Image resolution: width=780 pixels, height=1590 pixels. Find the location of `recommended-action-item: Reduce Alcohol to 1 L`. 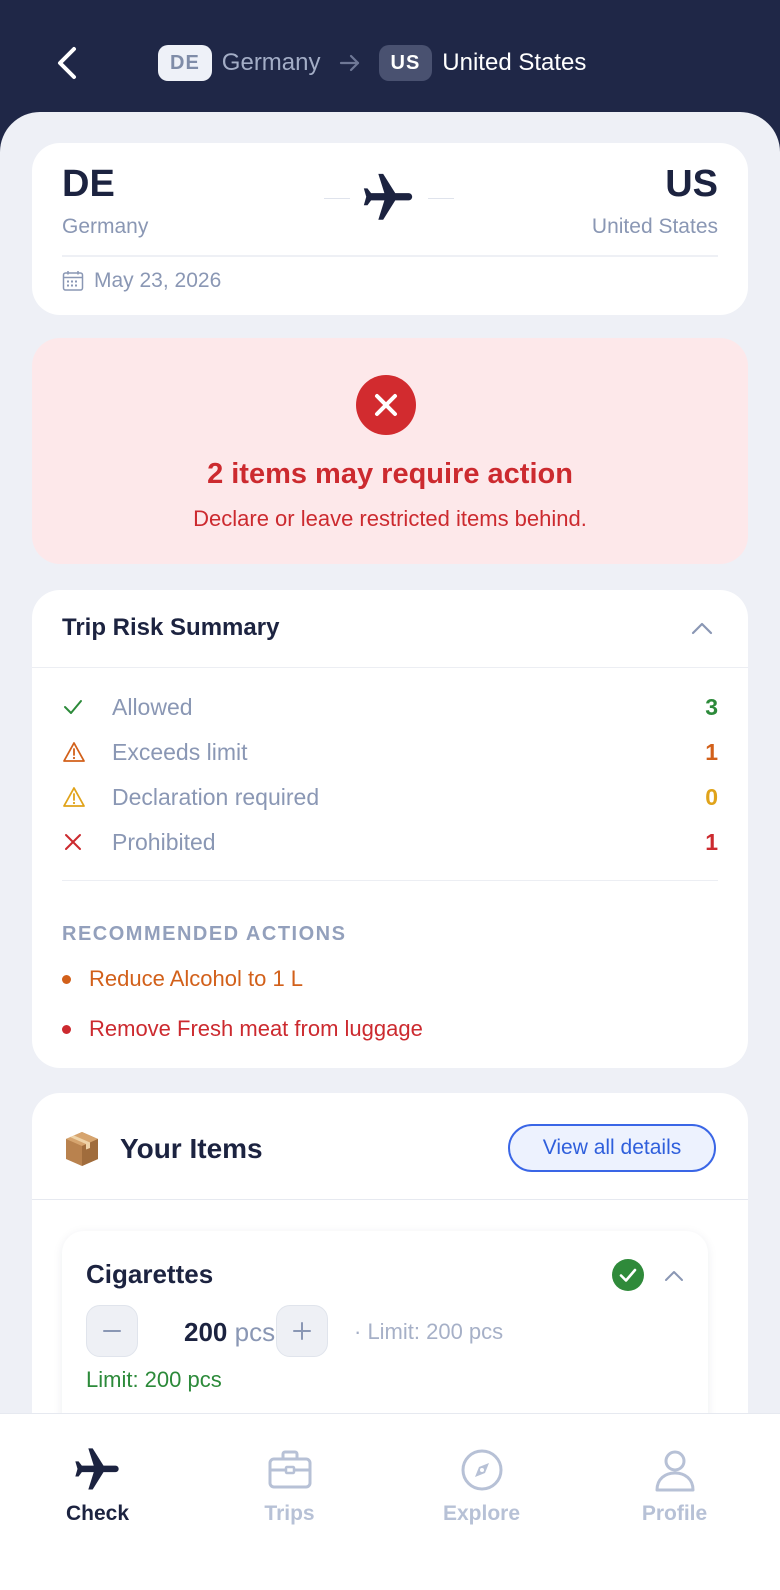

recommended-action-item: Reduce Alcohol to 1 L is located at coordinates (182, 979).